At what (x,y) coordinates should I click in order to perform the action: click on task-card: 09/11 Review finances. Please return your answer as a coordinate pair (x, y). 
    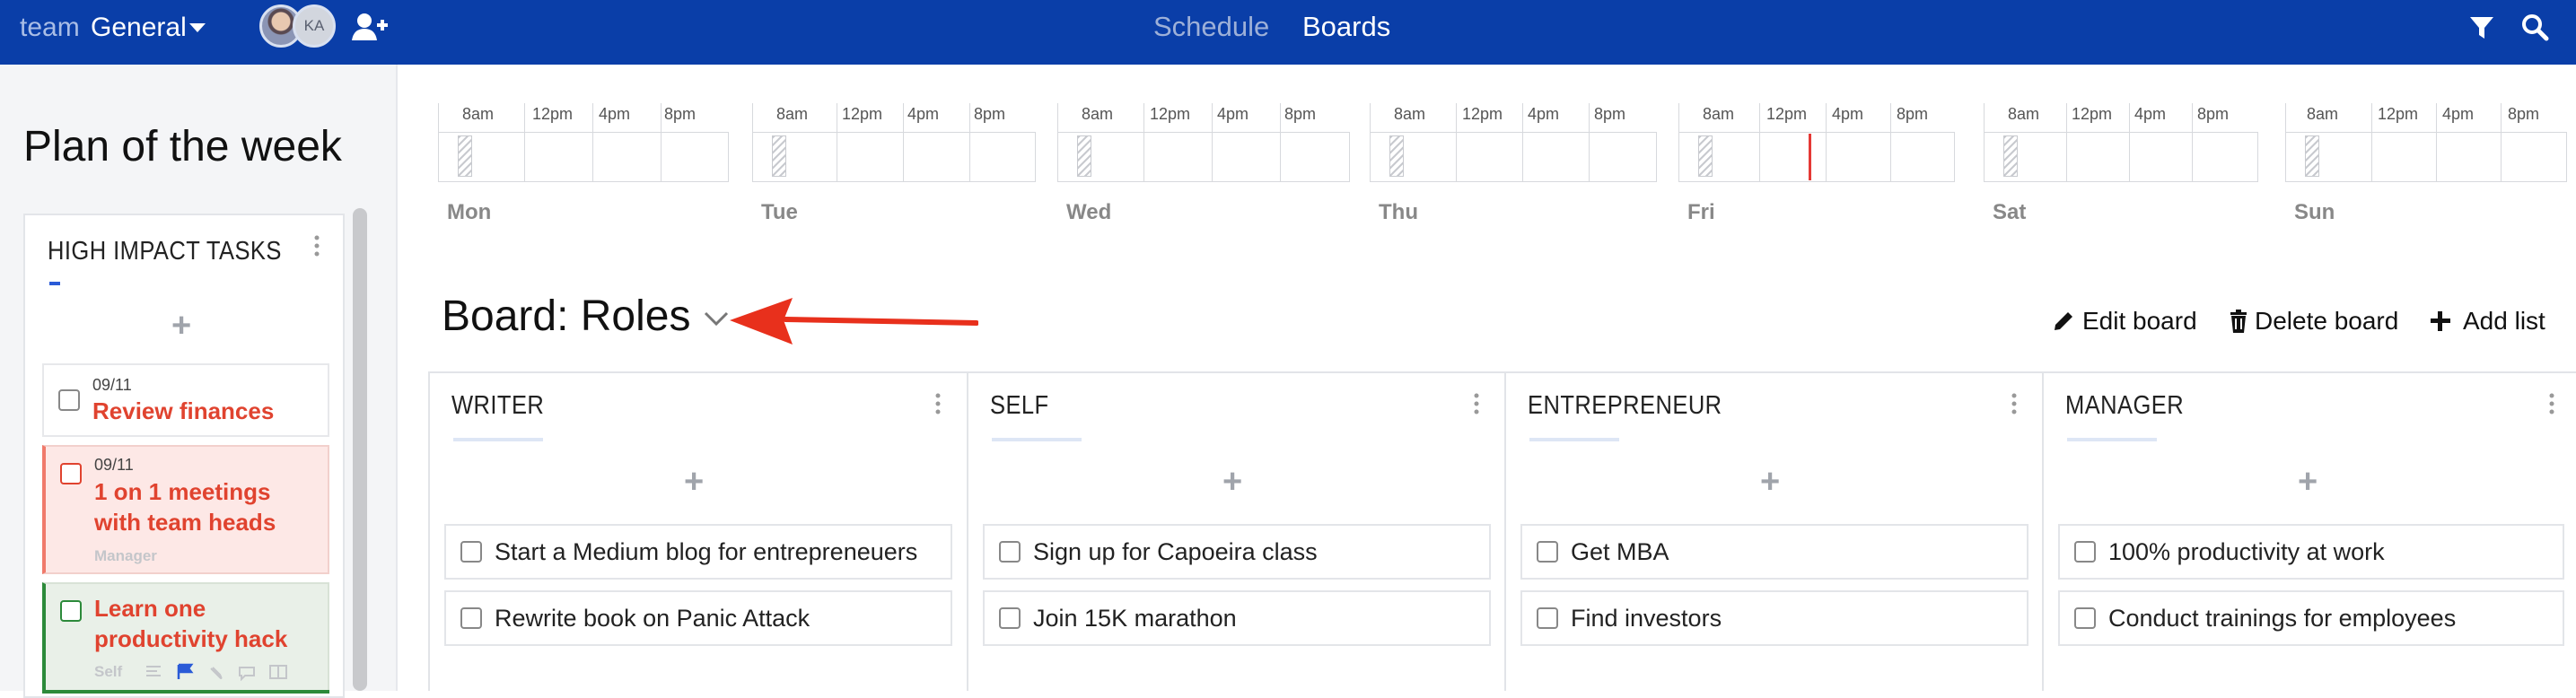
    Looking at the image, I should click on (185, 400).